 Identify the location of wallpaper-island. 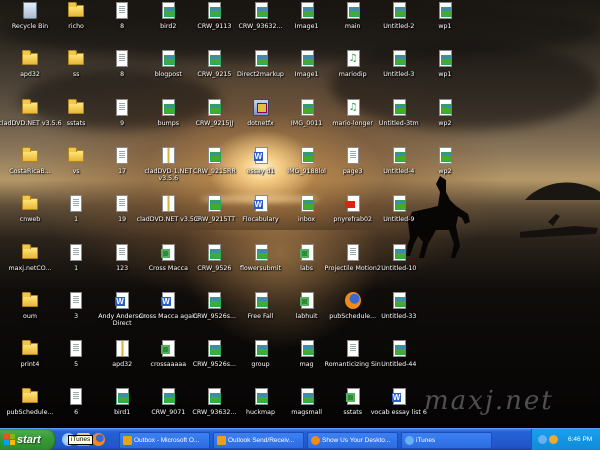
(562, 191).